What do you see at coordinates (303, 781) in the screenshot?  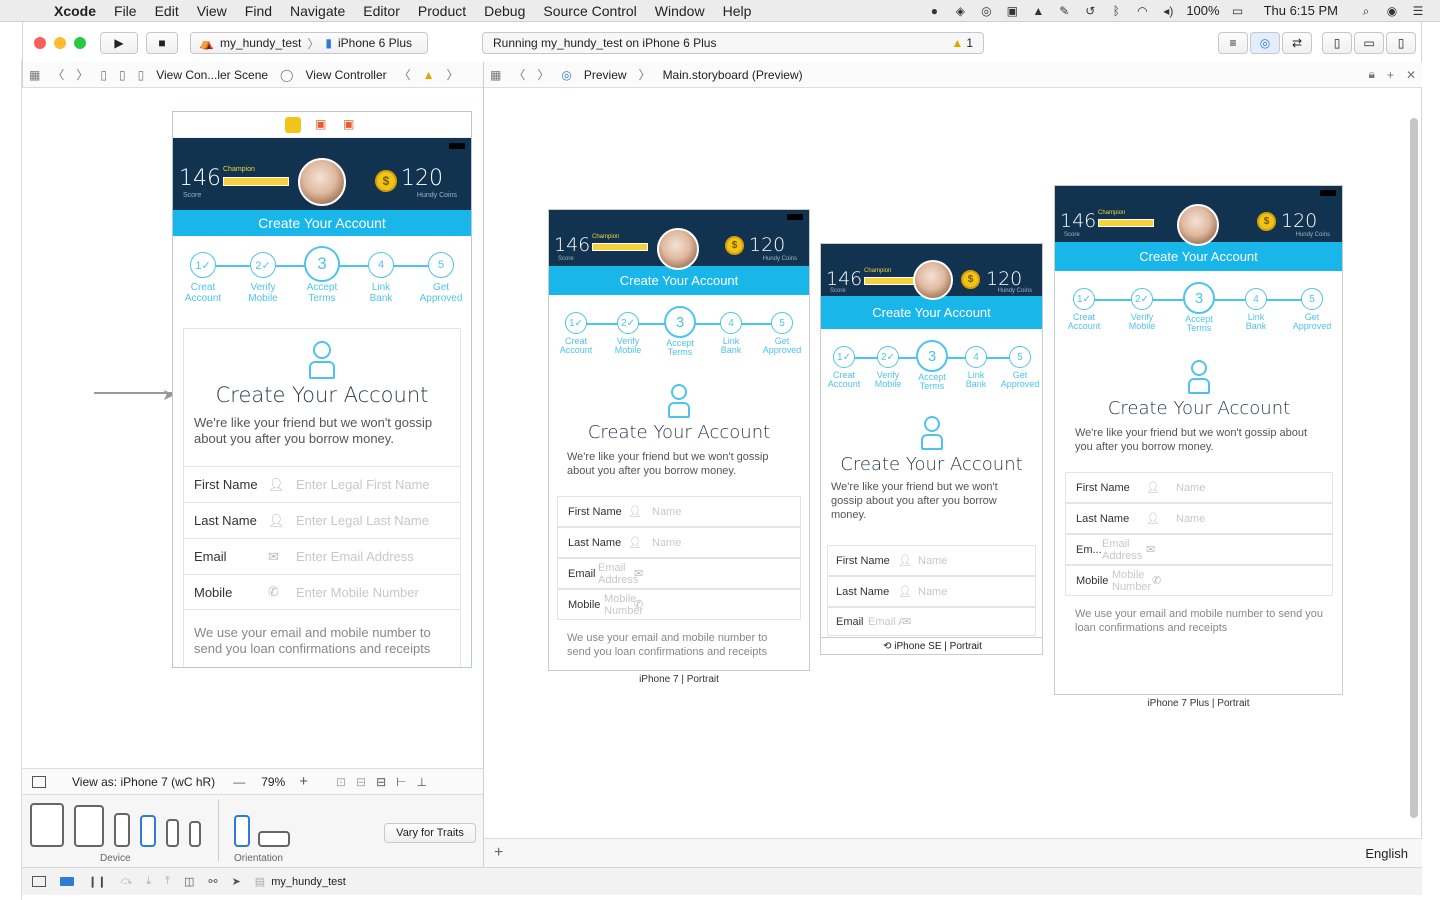 I see `zoom-in-icon: +` at bounding box center [303, 781].